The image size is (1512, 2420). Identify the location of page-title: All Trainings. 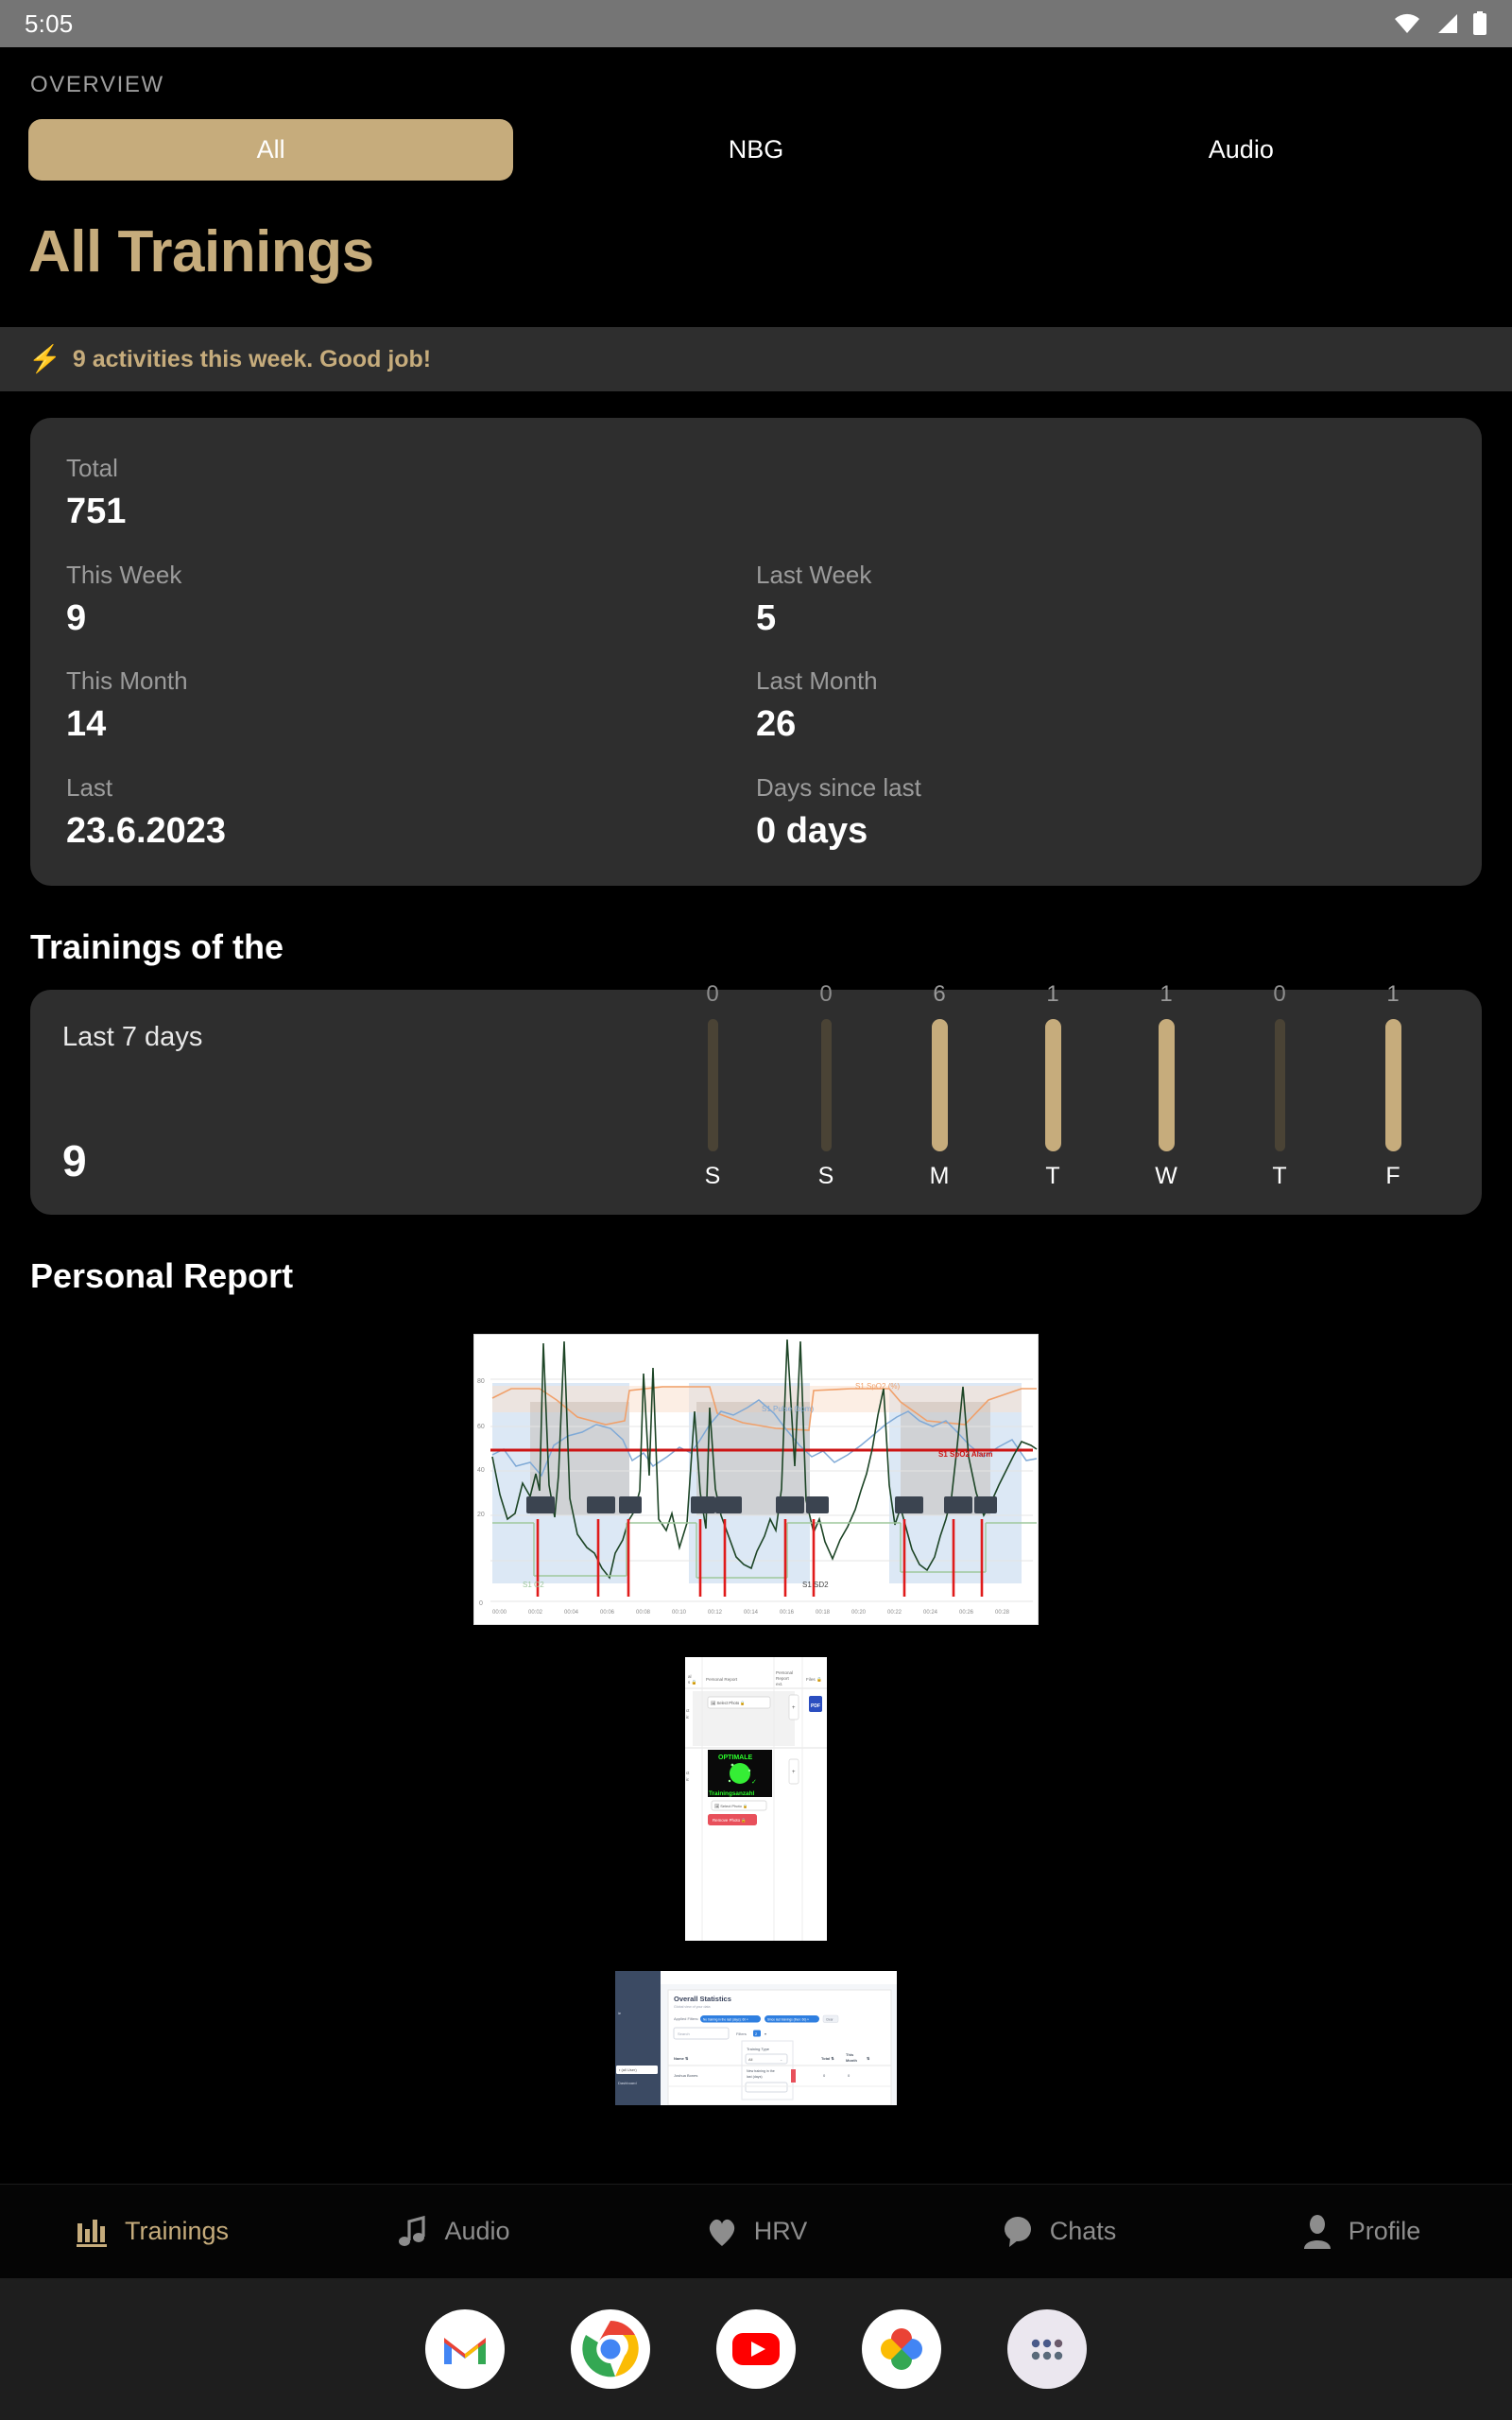
(201, 252).